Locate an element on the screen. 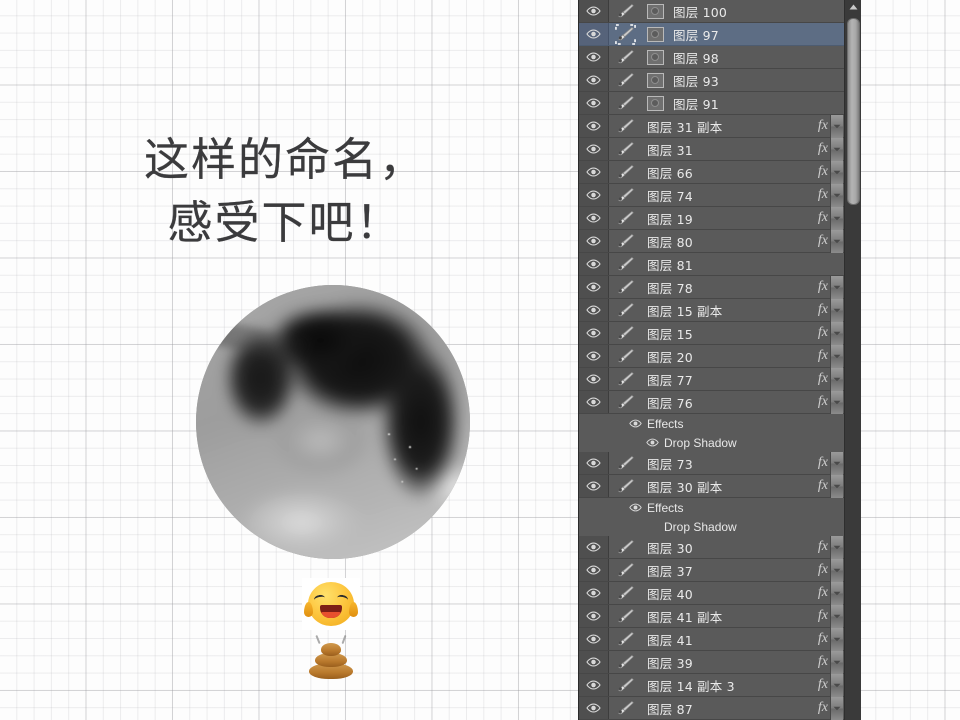 The height and width of the screenshot is (720, 960). layer-row: 图层 93 is located at coordinates (711, 80).